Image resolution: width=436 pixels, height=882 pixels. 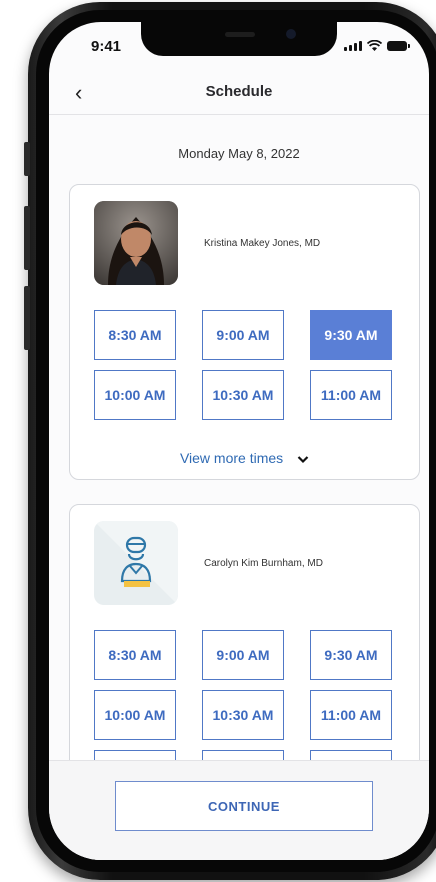 I want to click on wifi-icon, so click(x=374, y=45).